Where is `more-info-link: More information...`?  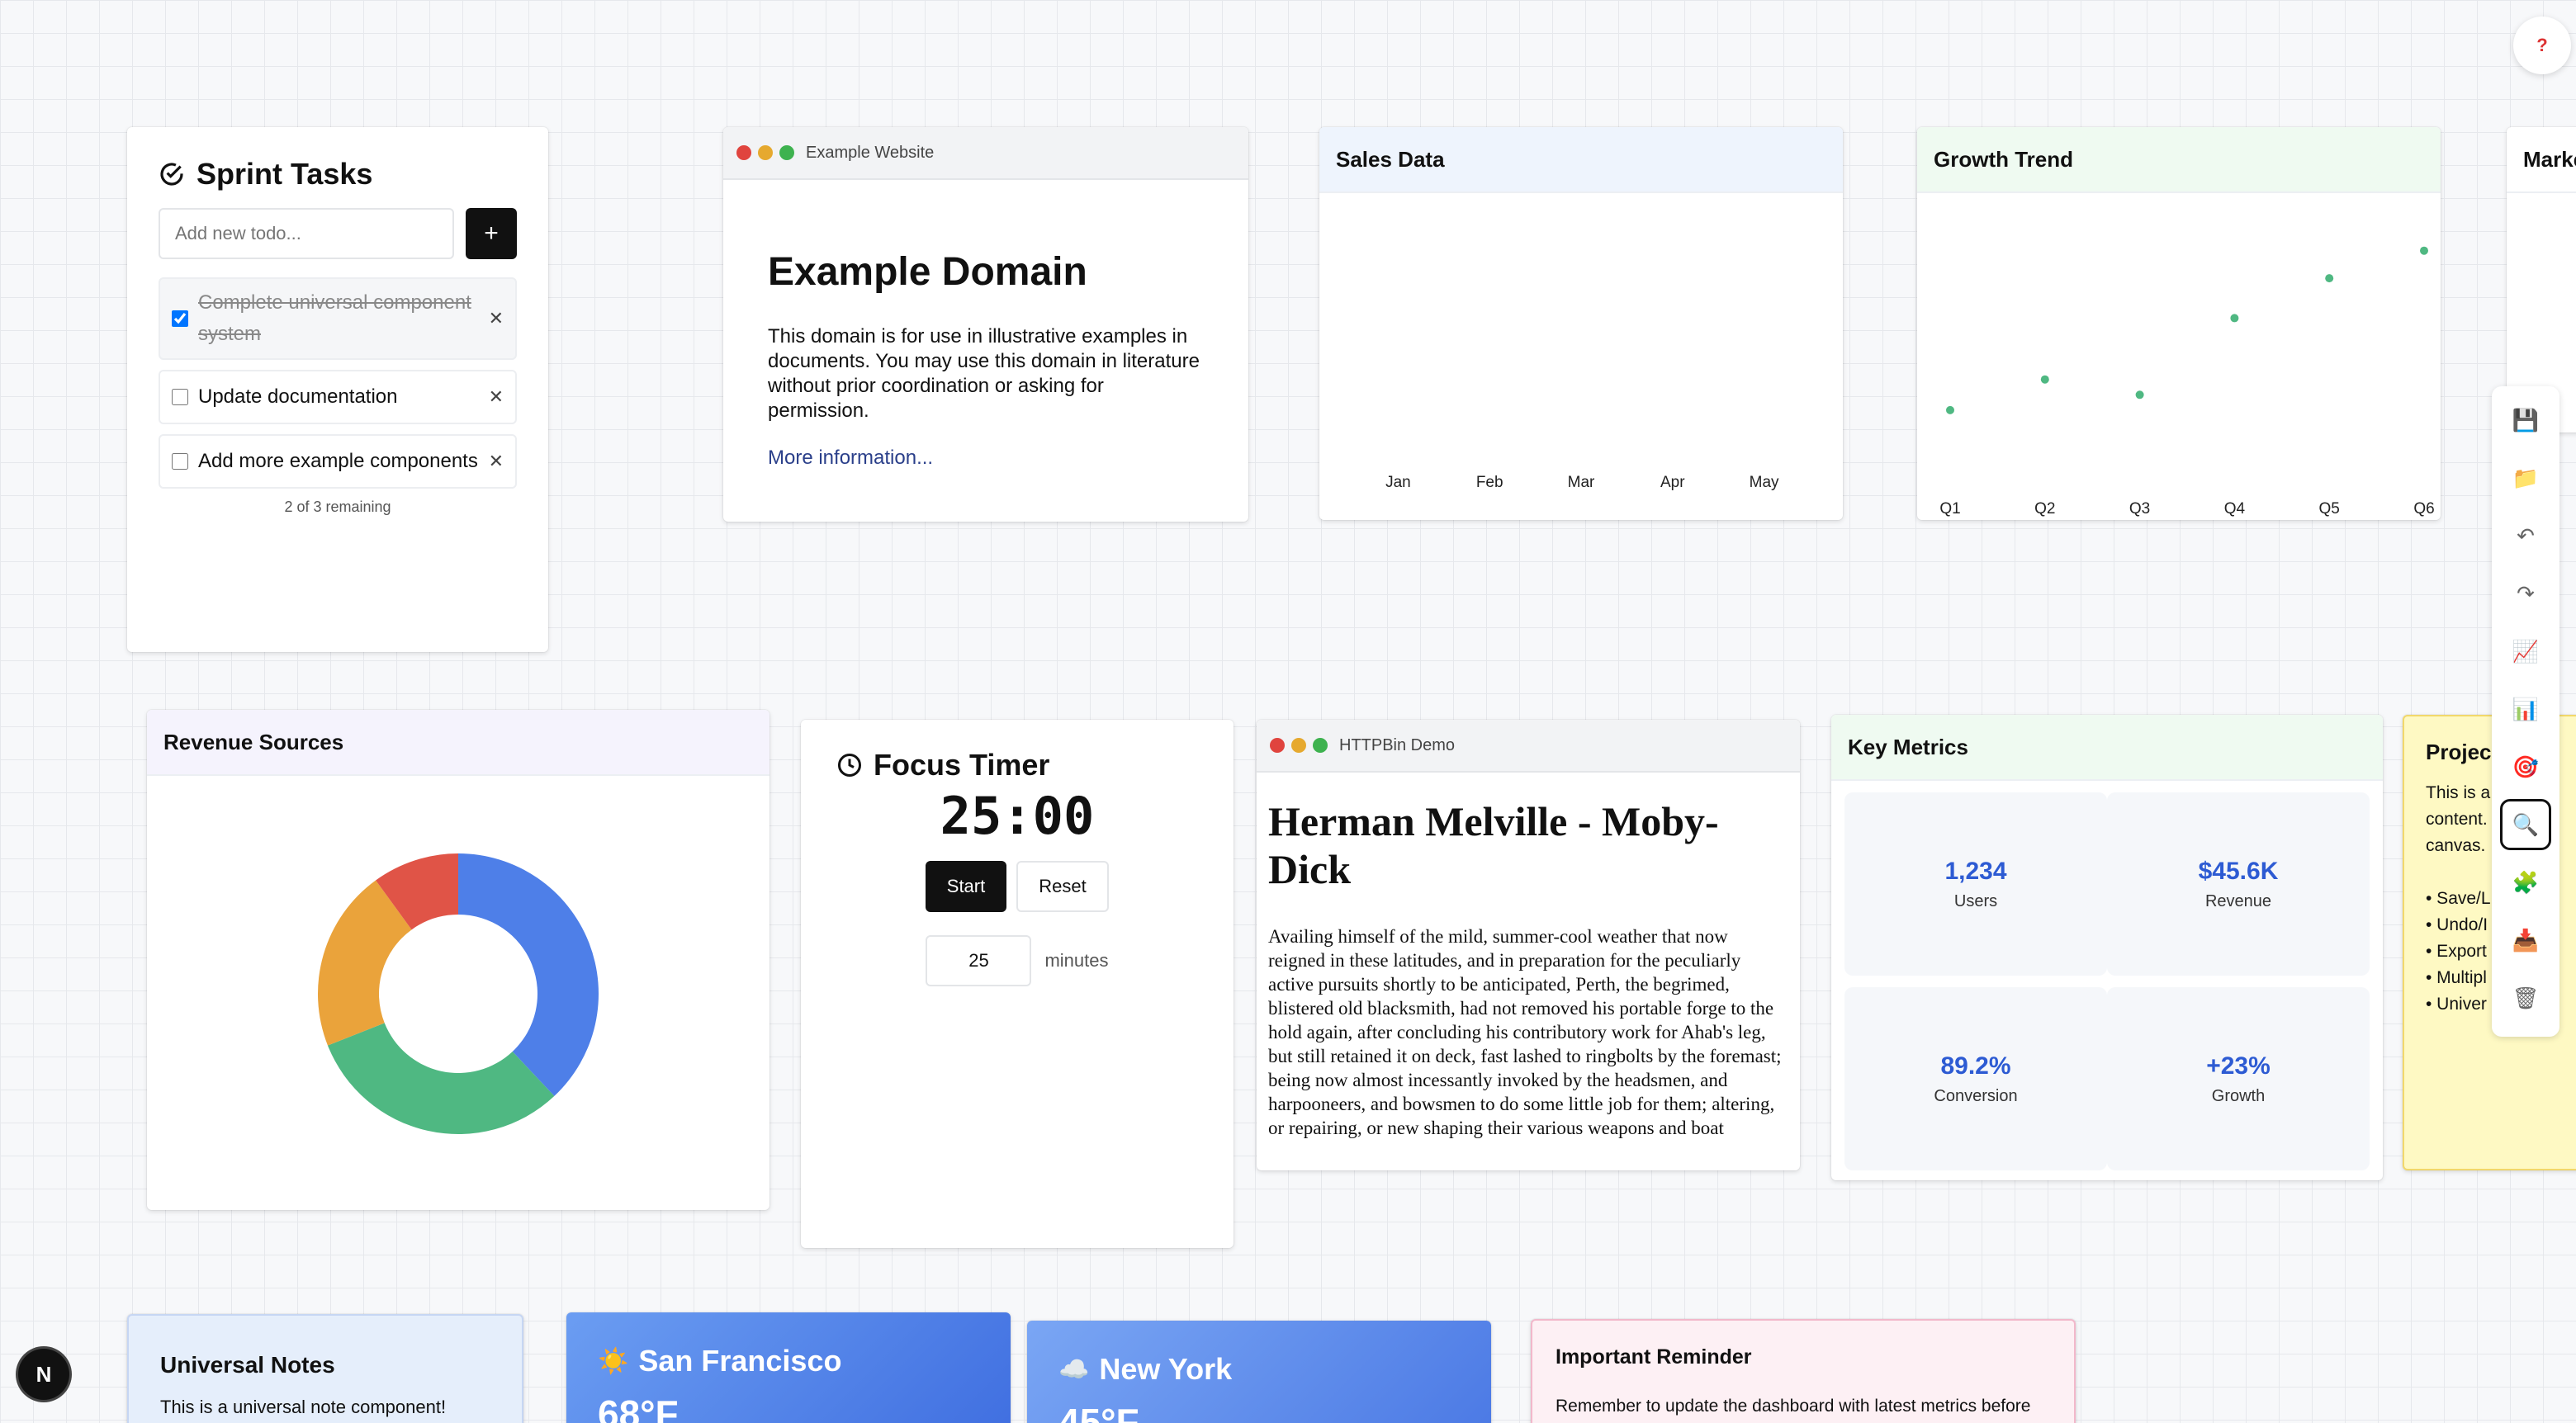
more-info-link: More information... is located at coordinates (986, 458).